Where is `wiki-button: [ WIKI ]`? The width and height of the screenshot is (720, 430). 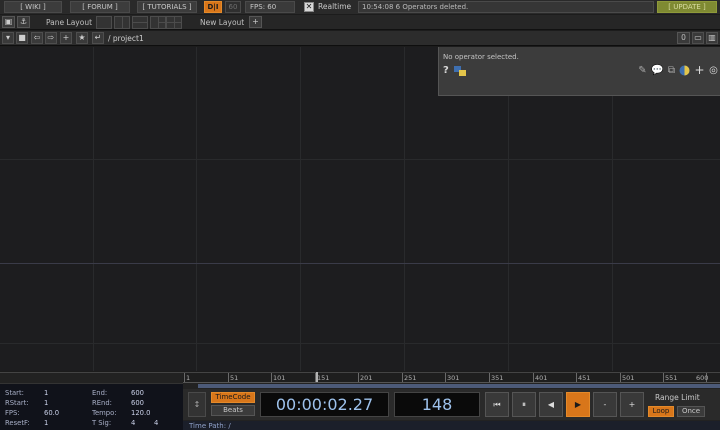
wiki-button: [ WIKI ] is located at coordinates (33, 7).